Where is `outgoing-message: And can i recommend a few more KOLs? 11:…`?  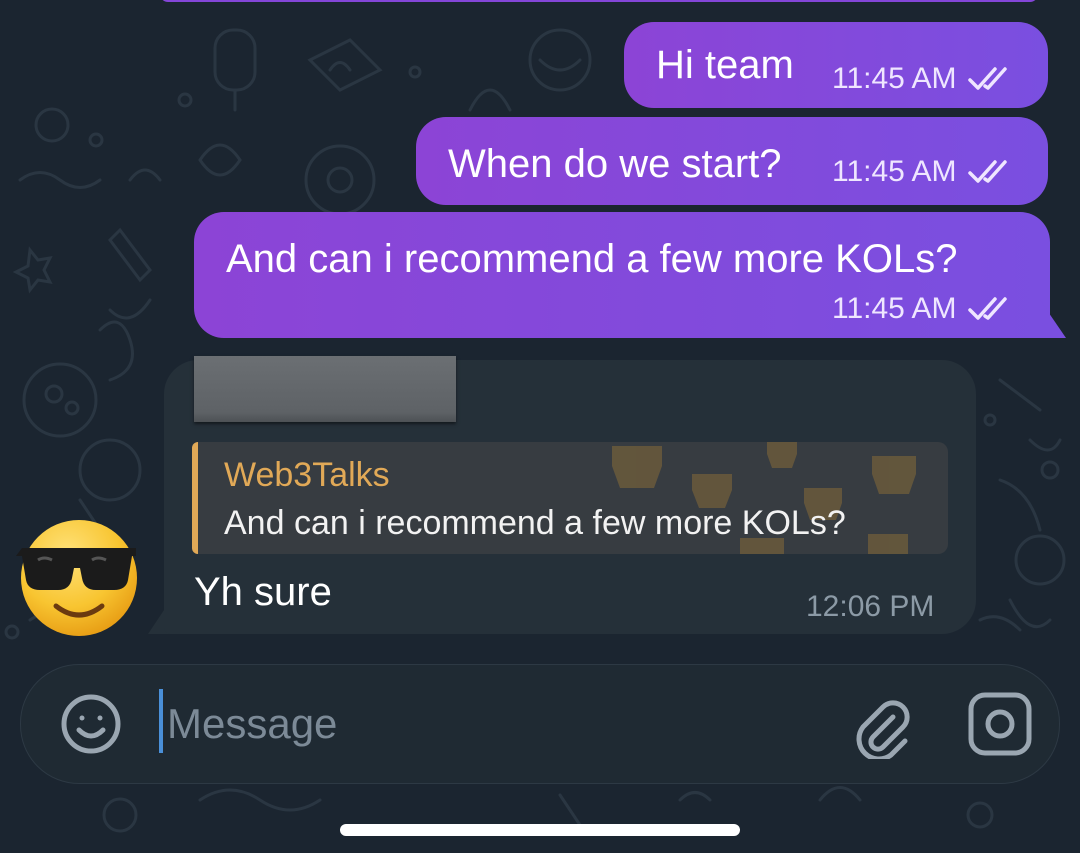
outgoing-message: And can i recommend a few more KOLs? 11:… is located at coordinates (622, 275).